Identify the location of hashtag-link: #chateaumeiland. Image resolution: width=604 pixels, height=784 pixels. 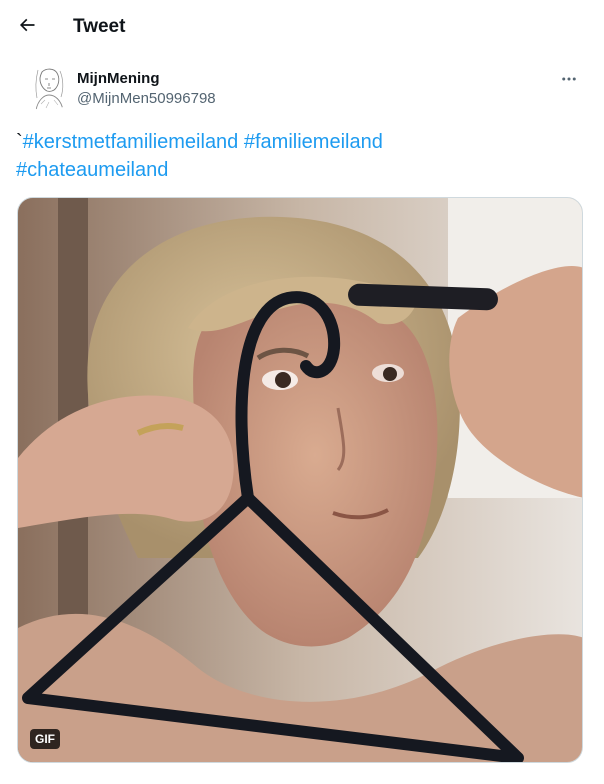
(92, 170).